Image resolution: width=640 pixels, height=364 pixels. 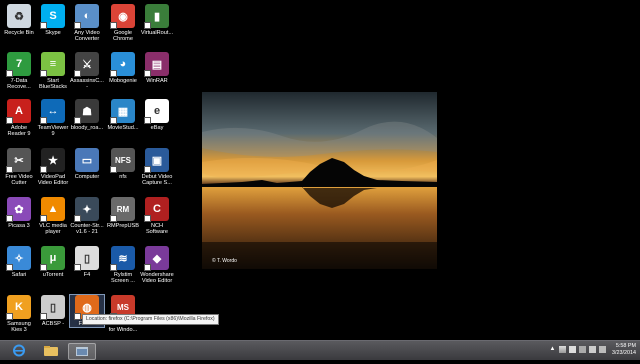 I want to click on desktop-shortcut: ★ VideoPad Video Editor, so click(x=53, y=167).